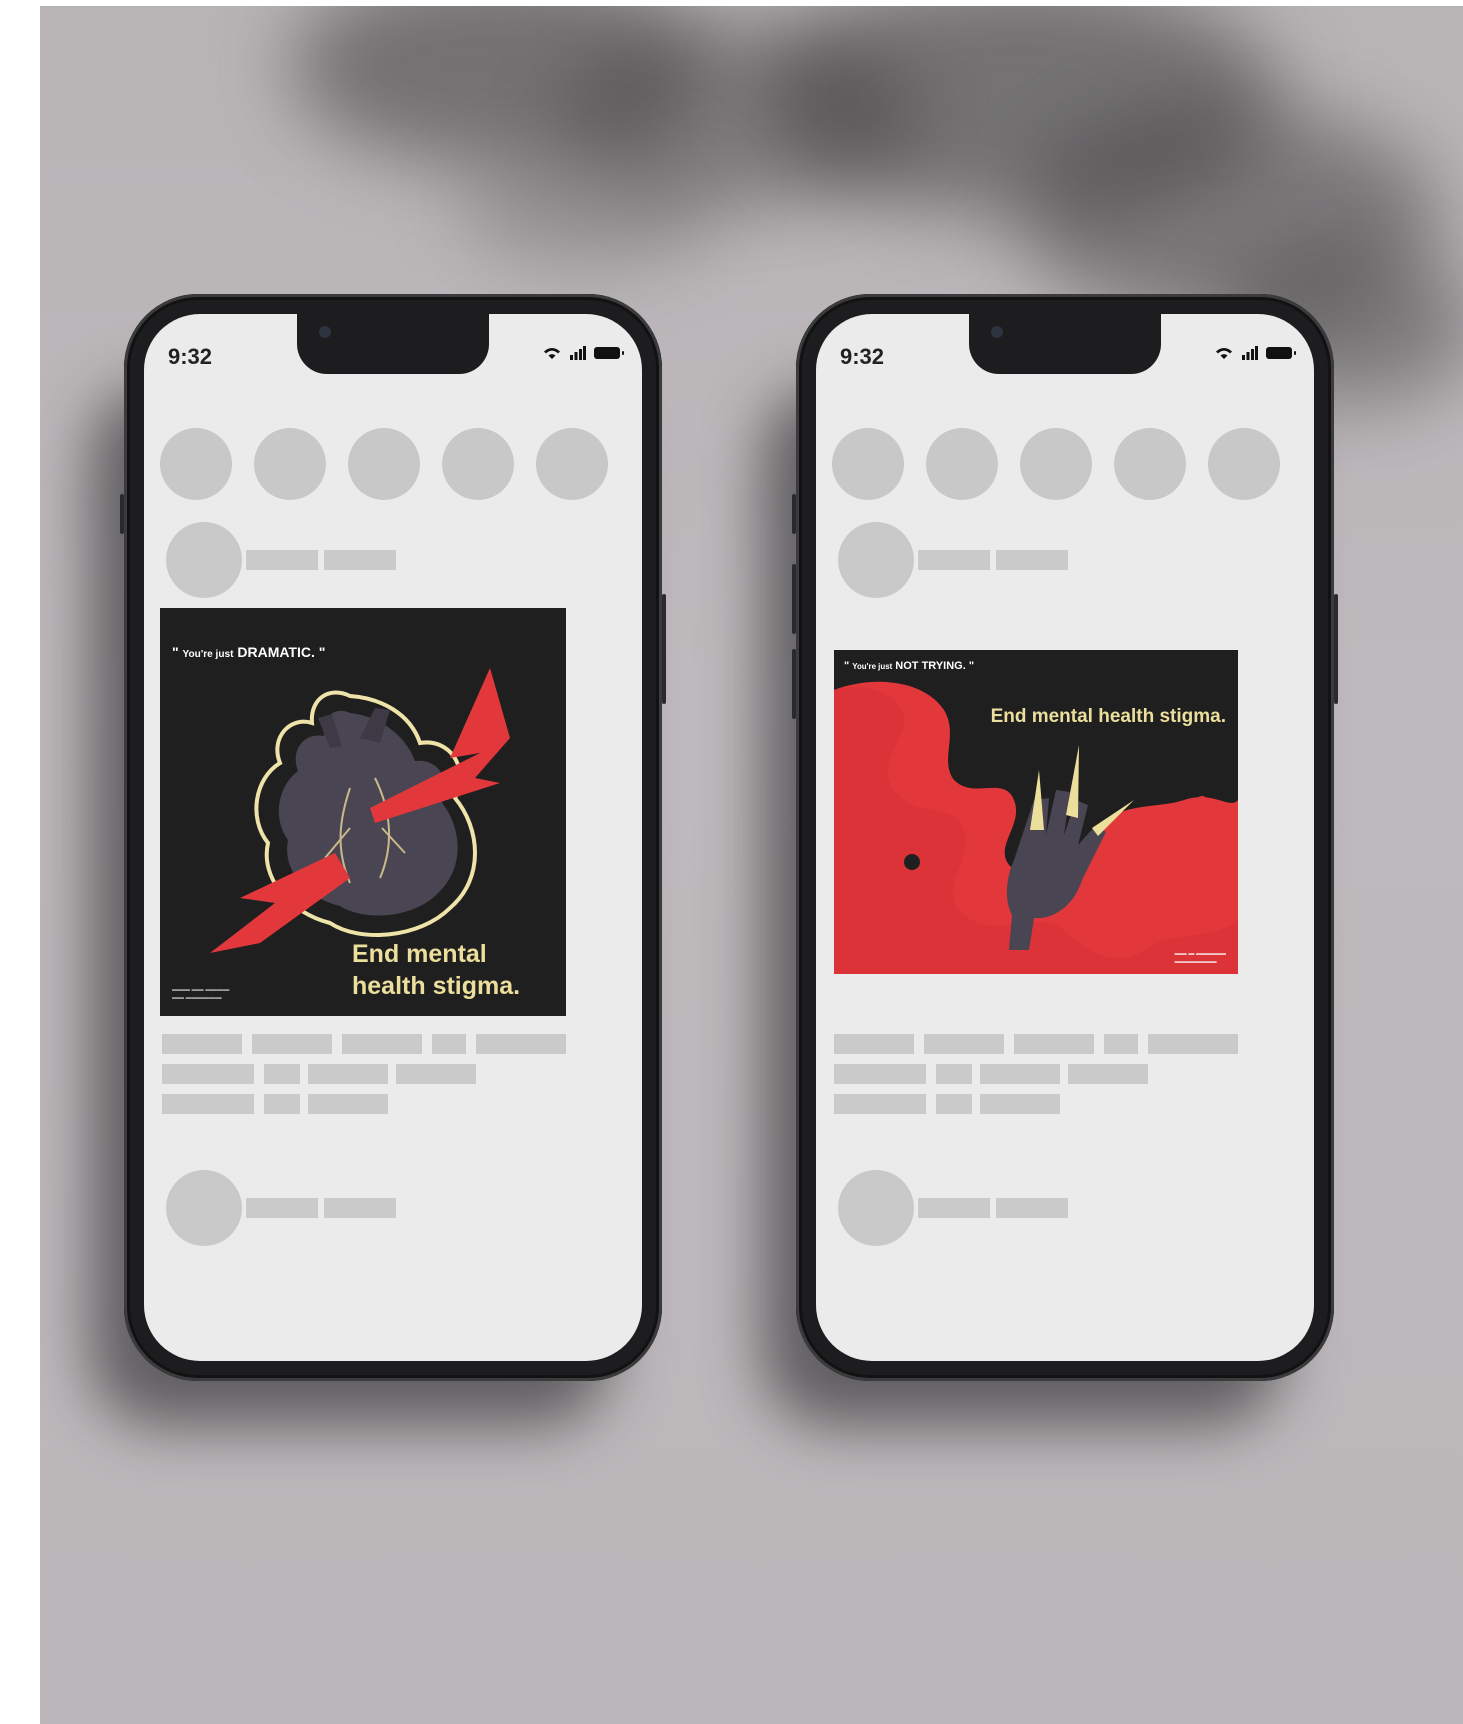  What do you see at coordinates (794, 684) in the screenshot?
I see `volume-down-button` at bounding box center [794, 684].